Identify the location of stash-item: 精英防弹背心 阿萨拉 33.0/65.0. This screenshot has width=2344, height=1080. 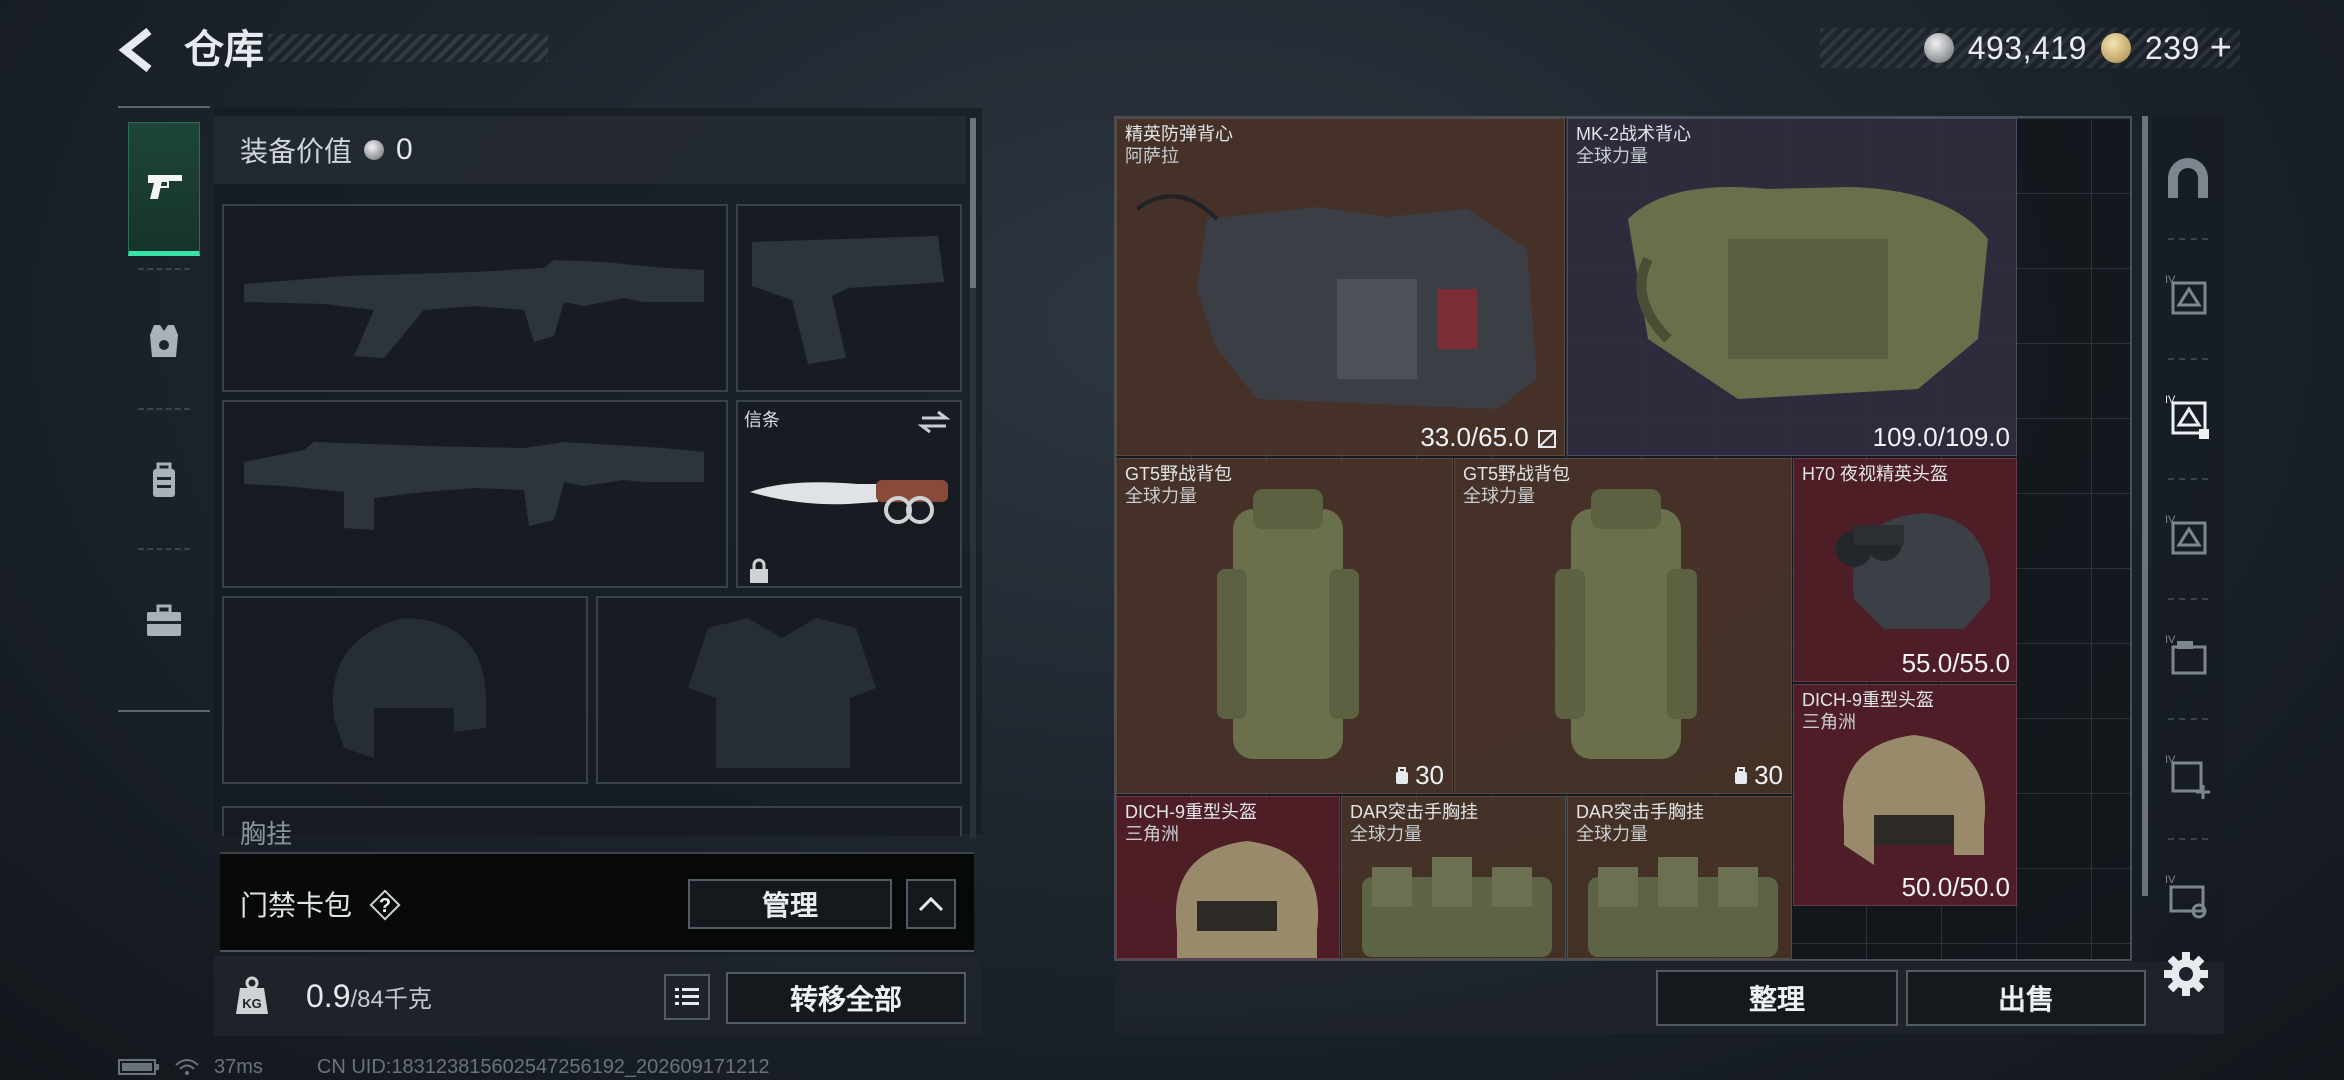
(1340, 287).